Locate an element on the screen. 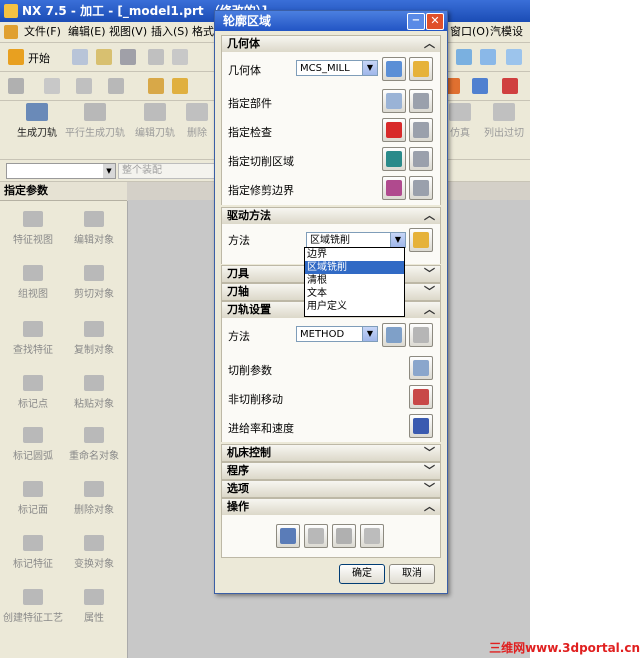  drive-method-dropdown-list: 边界 区域铣削 清根 文本 用户定义 is located at coordinates (354, 282).